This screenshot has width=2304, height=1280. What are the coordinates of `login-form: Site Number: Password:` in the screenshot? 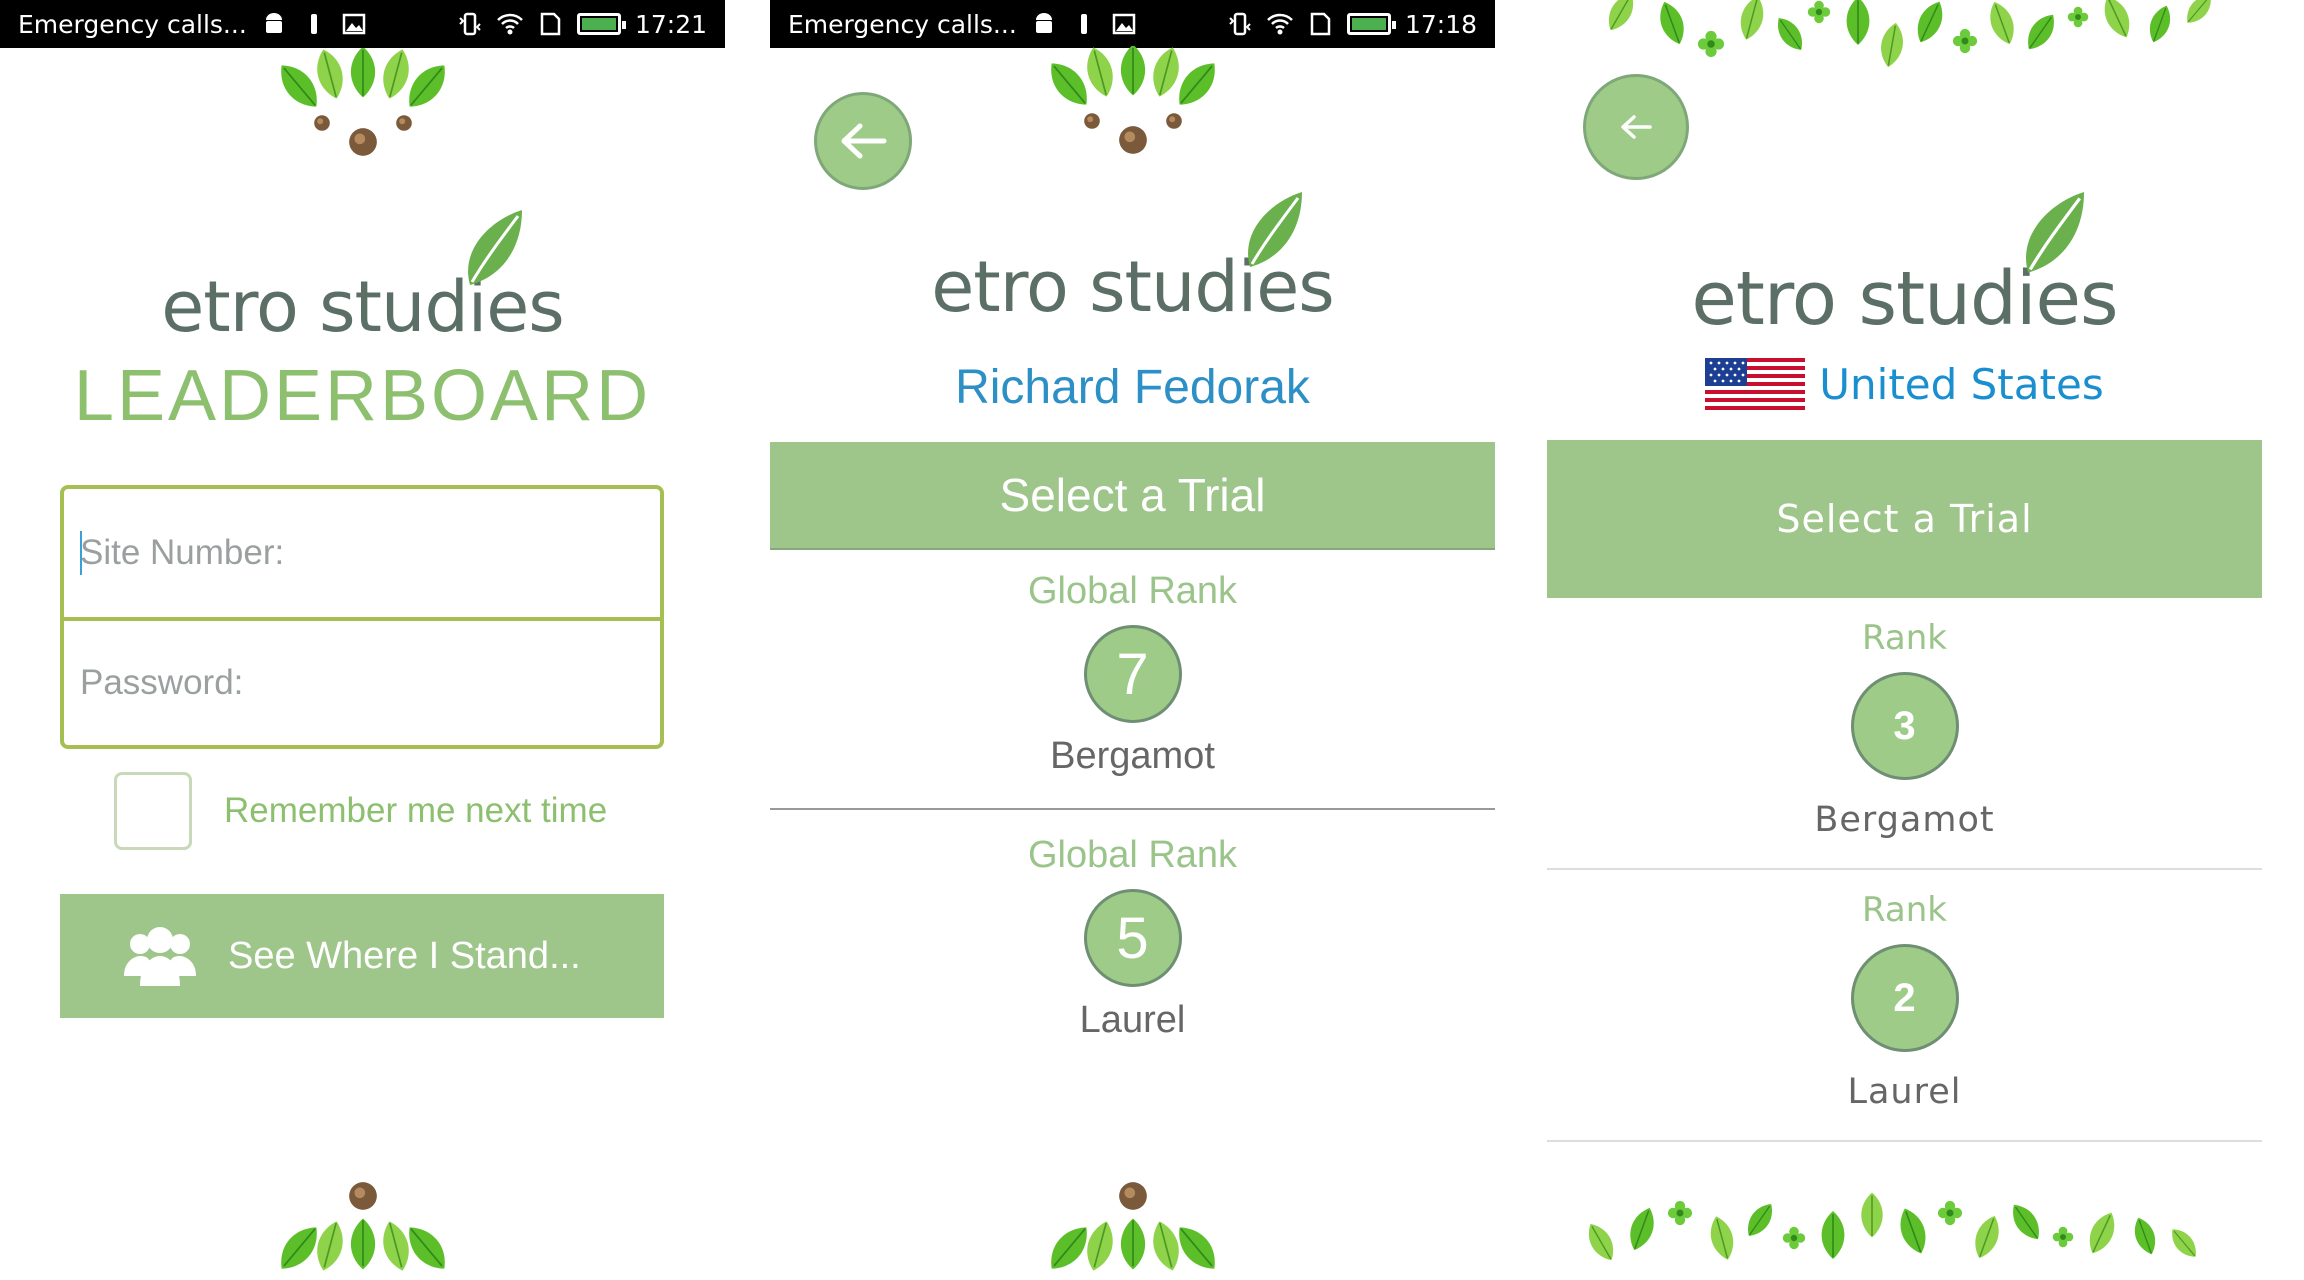 It's located at (362, 617).